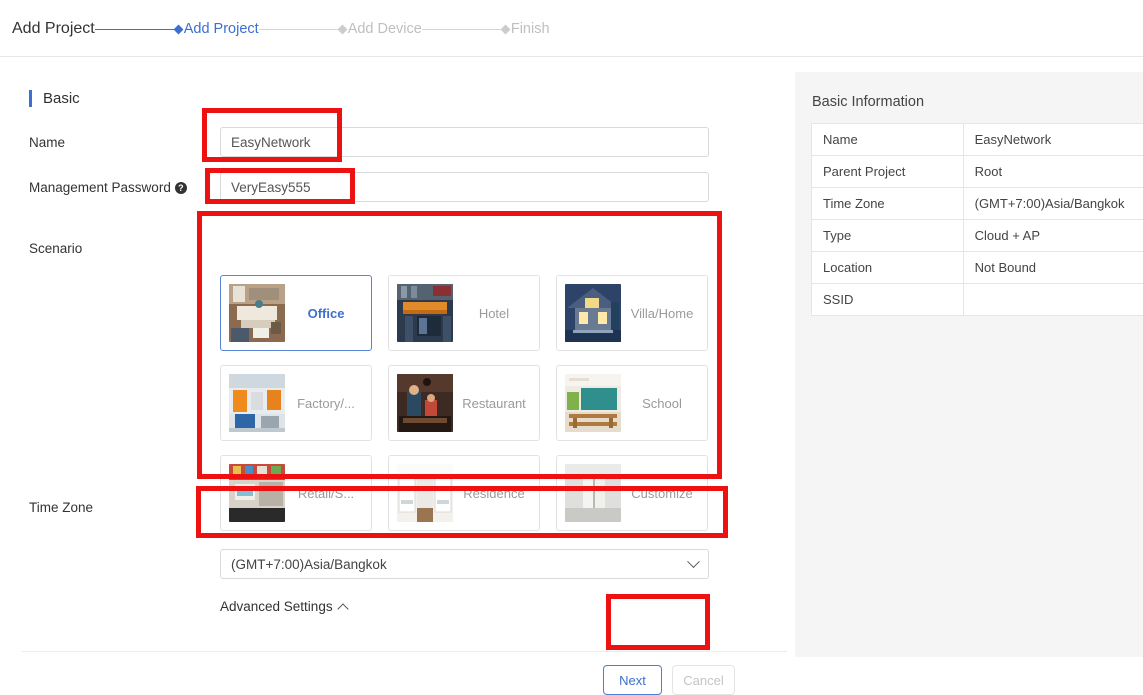 The image size is (1143, 695). I want to click on scenario-tile-school: School, so click(632, 403).